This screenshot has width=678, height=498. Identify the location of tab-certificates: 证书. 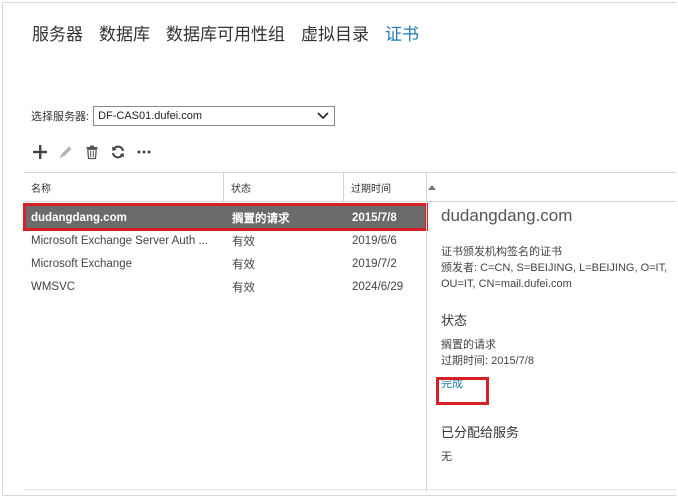
(402, 32).